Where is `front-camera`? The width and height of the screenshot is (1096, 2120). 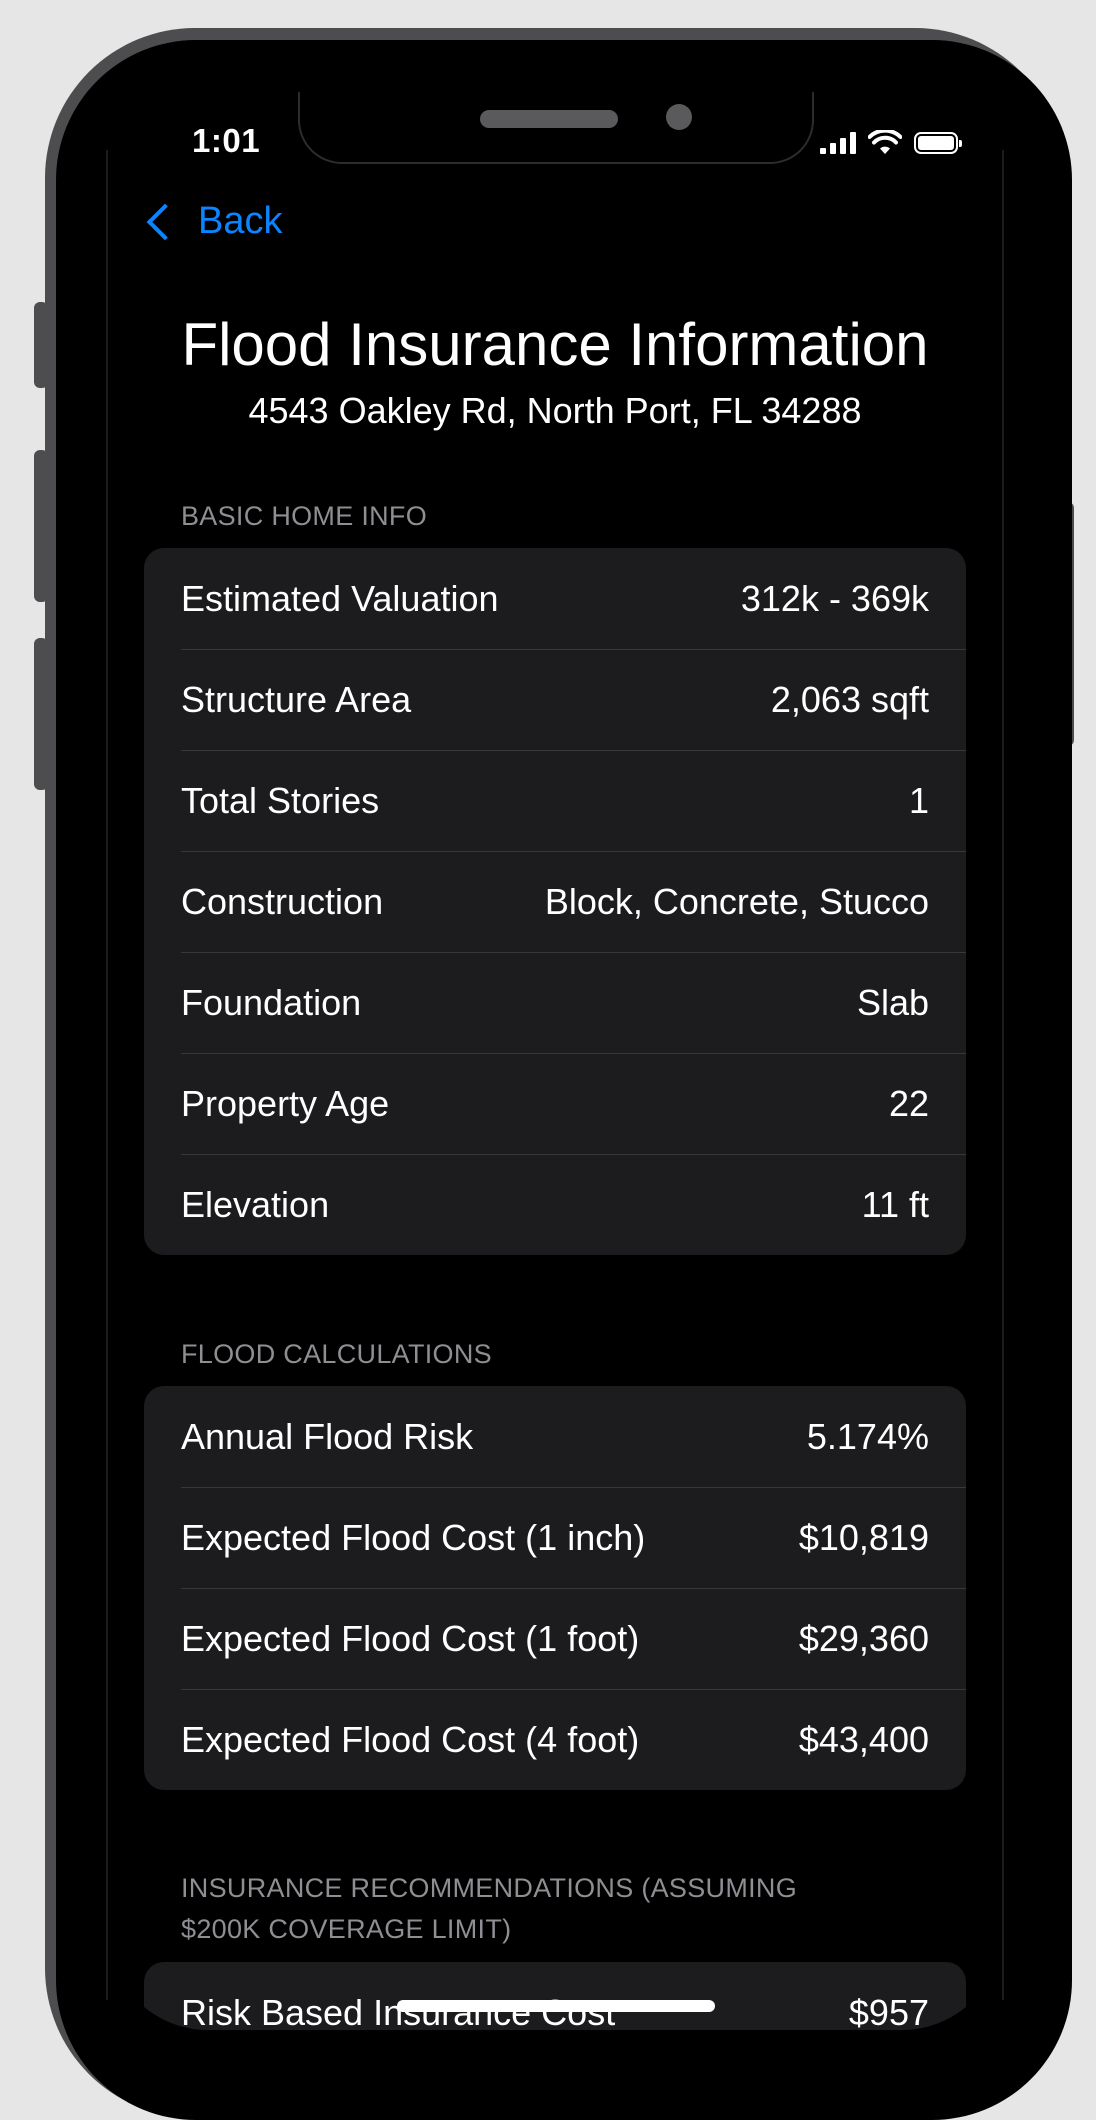 front-camera is located at coordinates (679, 117).